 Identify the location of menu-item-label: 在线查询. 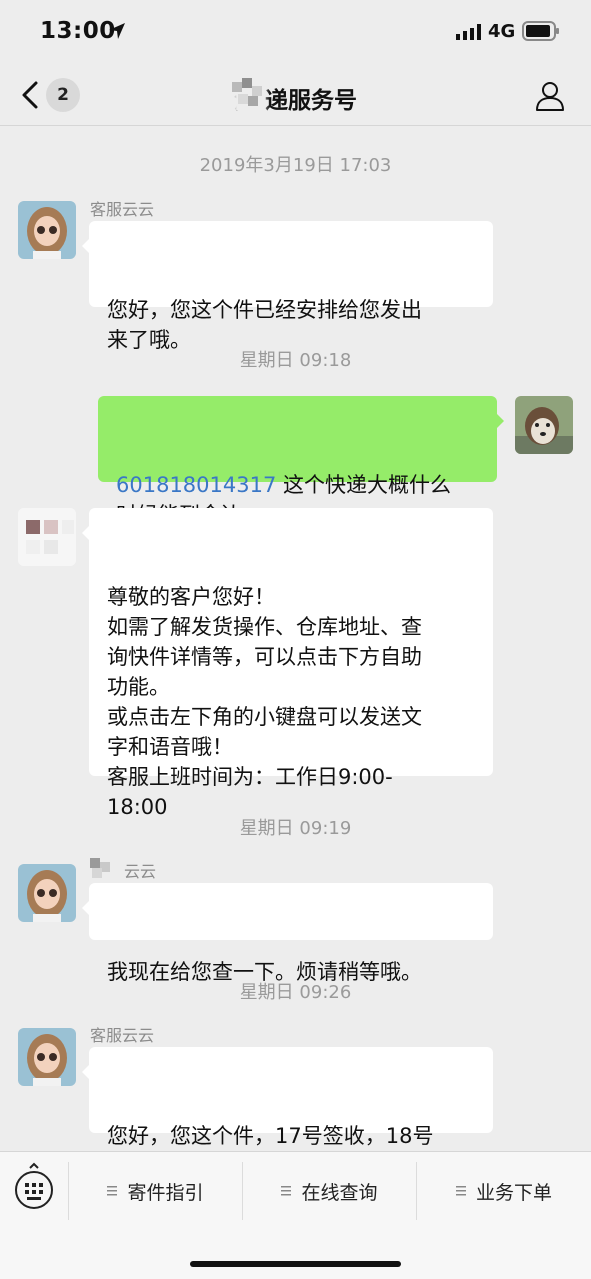
(339, 1192).